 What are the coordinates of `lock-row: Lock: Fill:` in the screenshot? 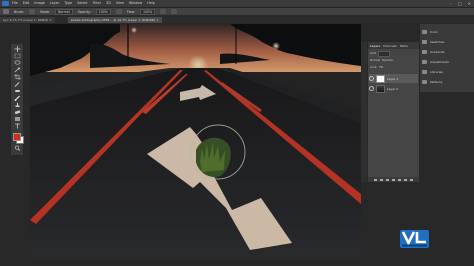 It's located at (377, 67).